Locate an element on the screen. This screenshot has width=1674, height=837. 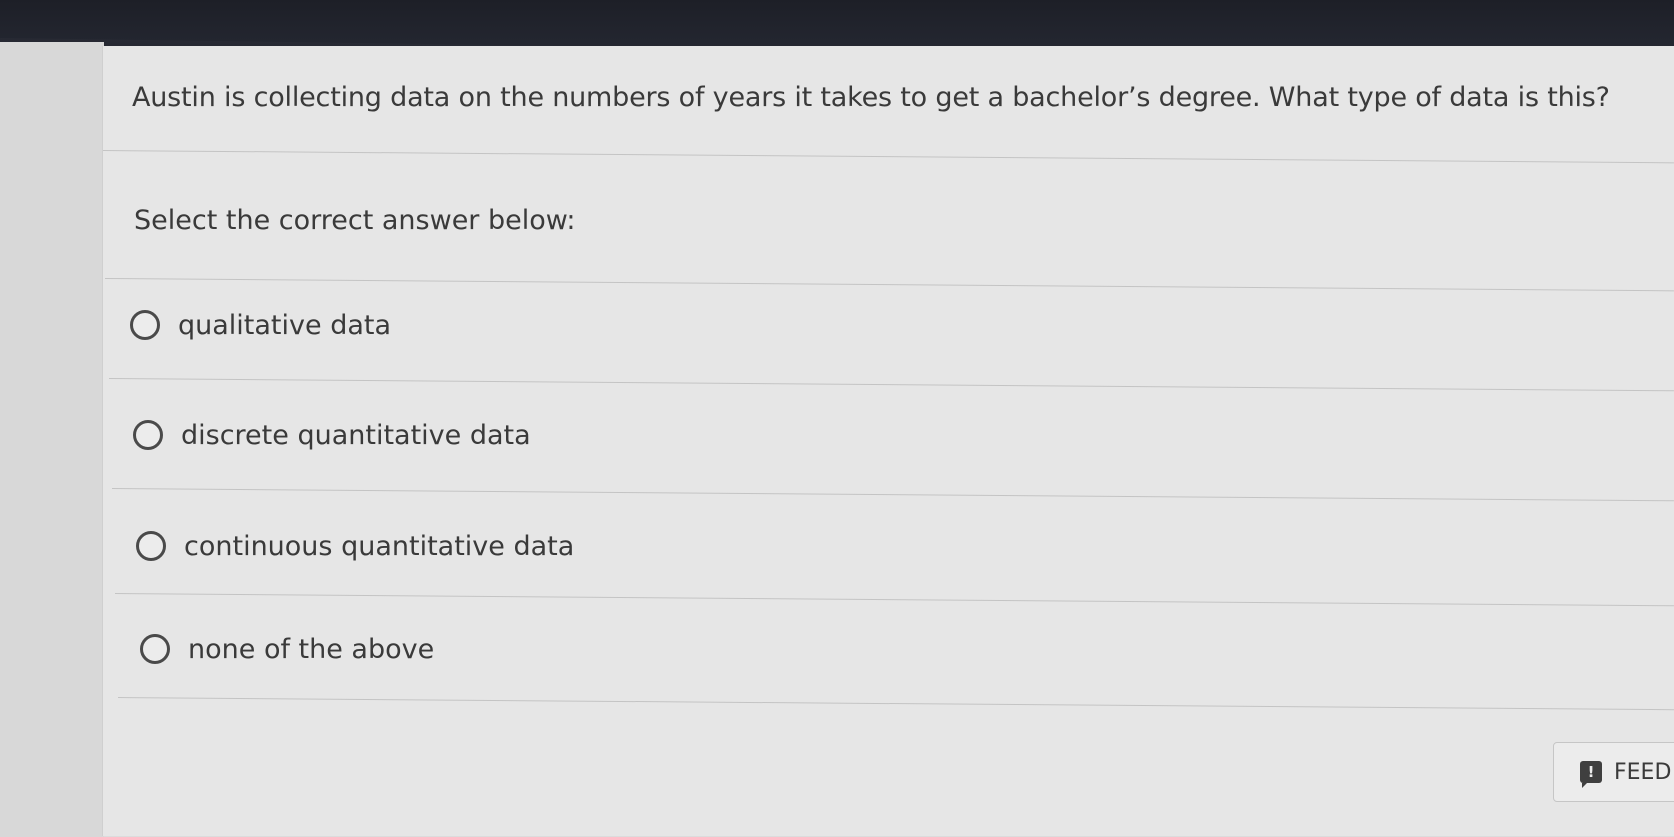
answer-option-continuous: continuous quantitative data is located at coordinates (355, 546).